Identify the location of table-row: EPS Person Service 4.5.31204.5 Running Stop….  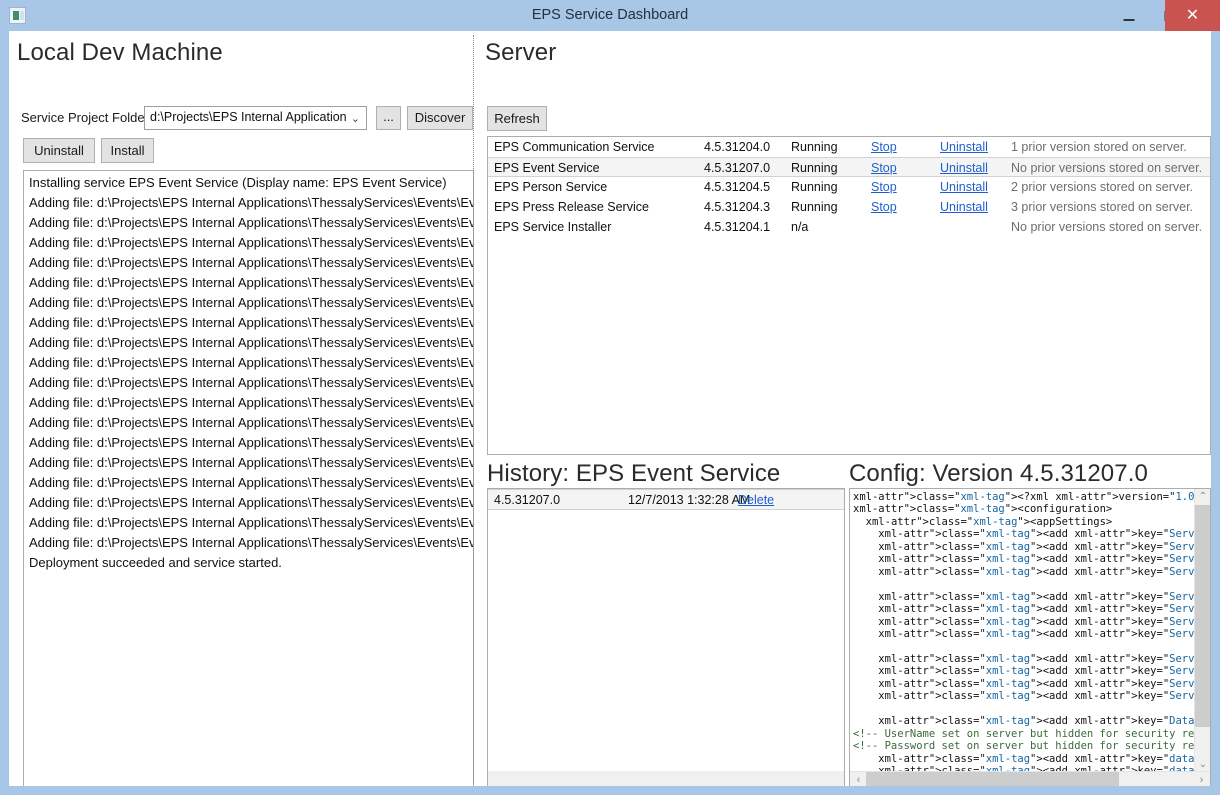
(849, 187).